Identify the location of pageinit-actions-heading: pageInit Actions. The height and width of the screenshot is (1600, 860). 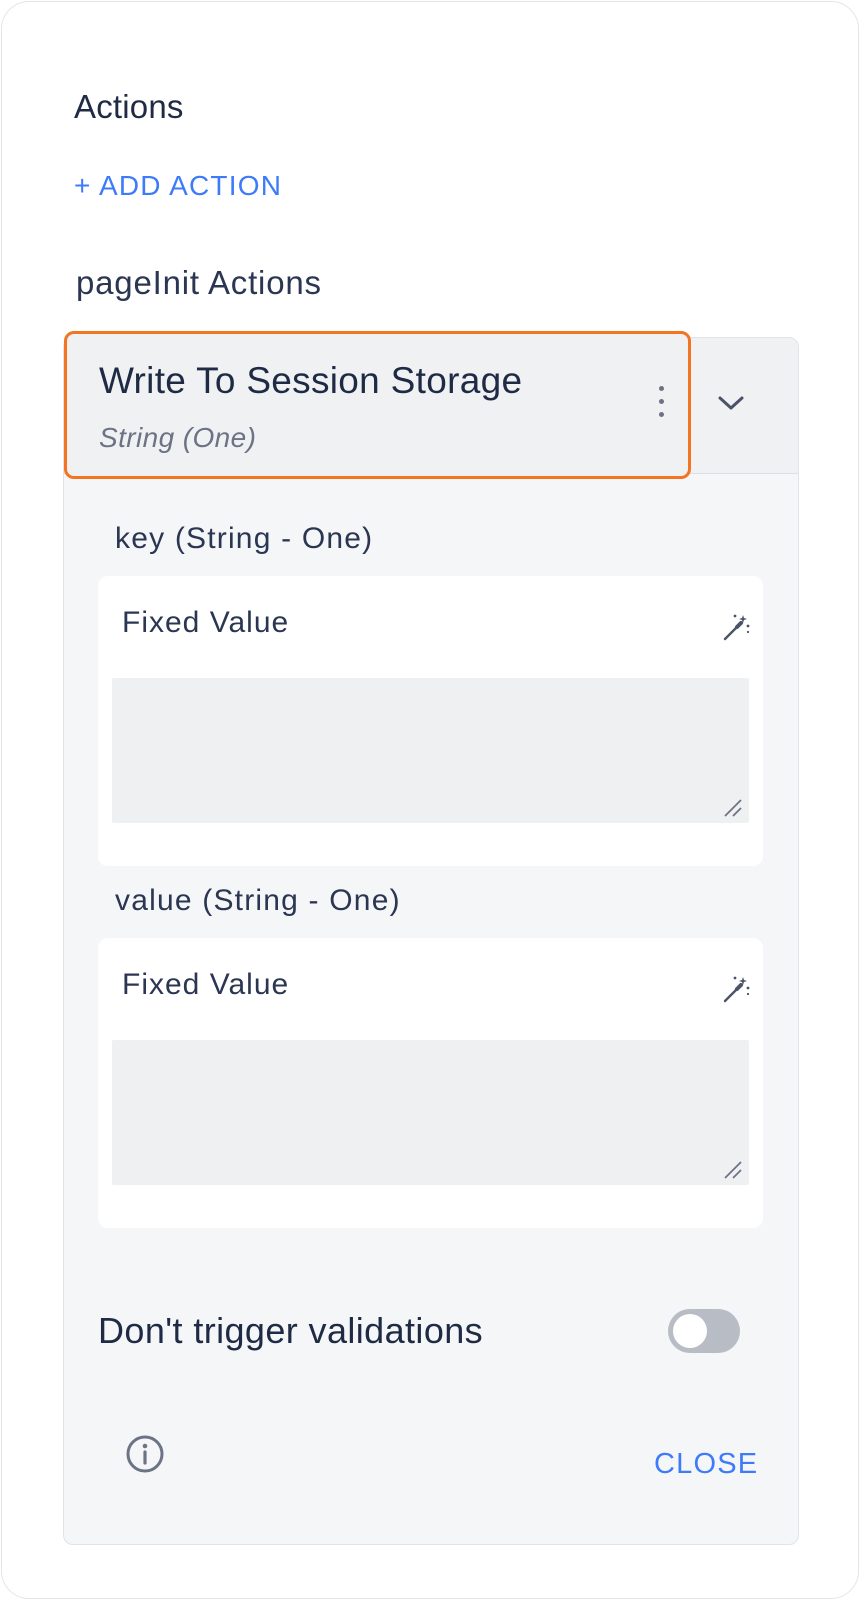
(199, 282).